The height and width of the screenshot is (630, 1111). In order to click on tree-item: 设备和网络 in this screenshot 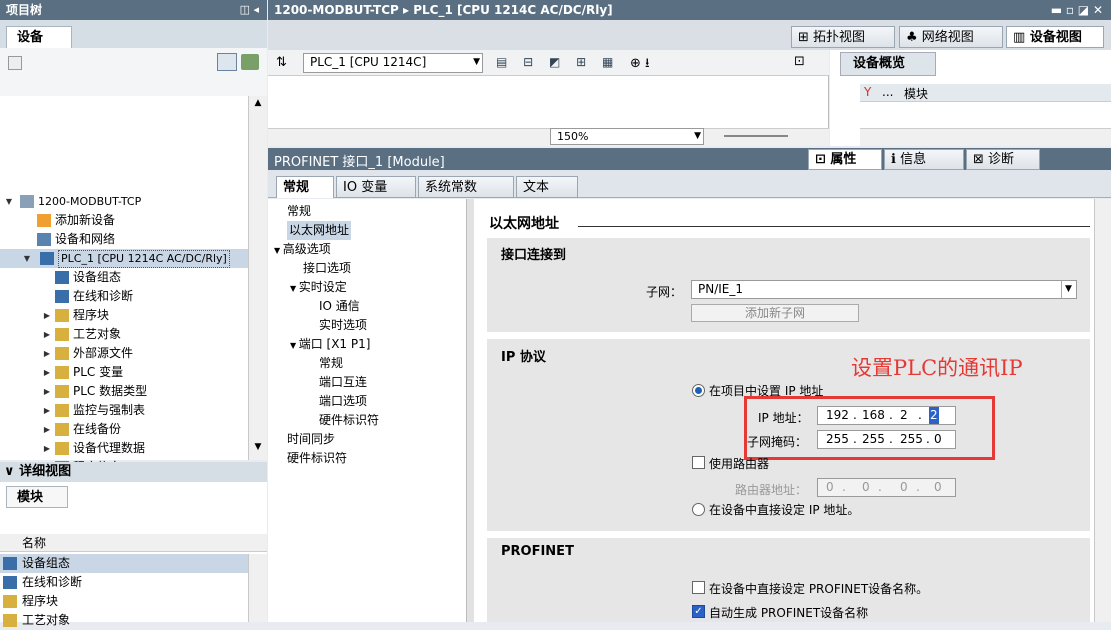, I will do `click(124, 239)`.